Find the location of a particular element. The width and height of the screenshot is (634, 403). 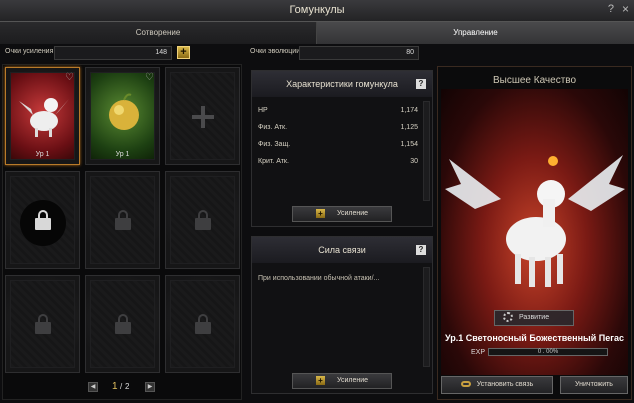

pegasus-icon is located at coordinates (44, 117).